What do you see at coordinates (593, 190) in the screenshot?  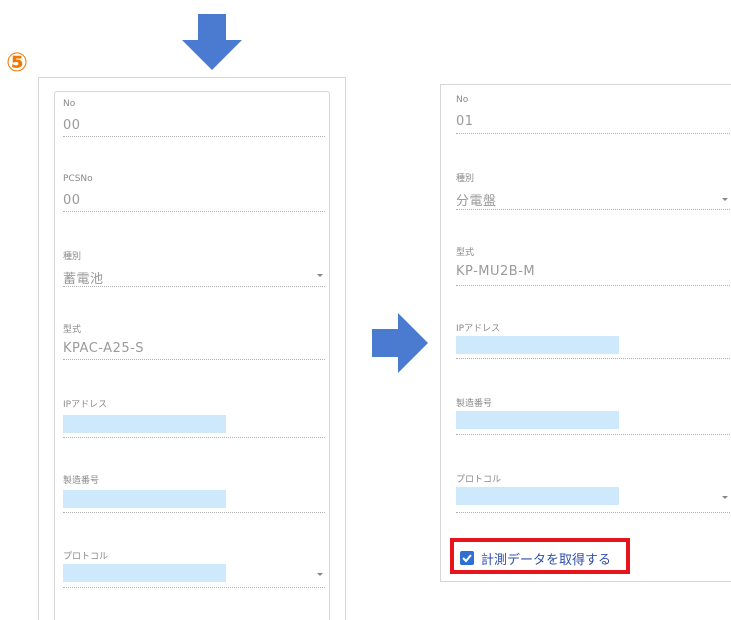 I see `type-select: 種別 分電盤` at bounding box center [593, 190].